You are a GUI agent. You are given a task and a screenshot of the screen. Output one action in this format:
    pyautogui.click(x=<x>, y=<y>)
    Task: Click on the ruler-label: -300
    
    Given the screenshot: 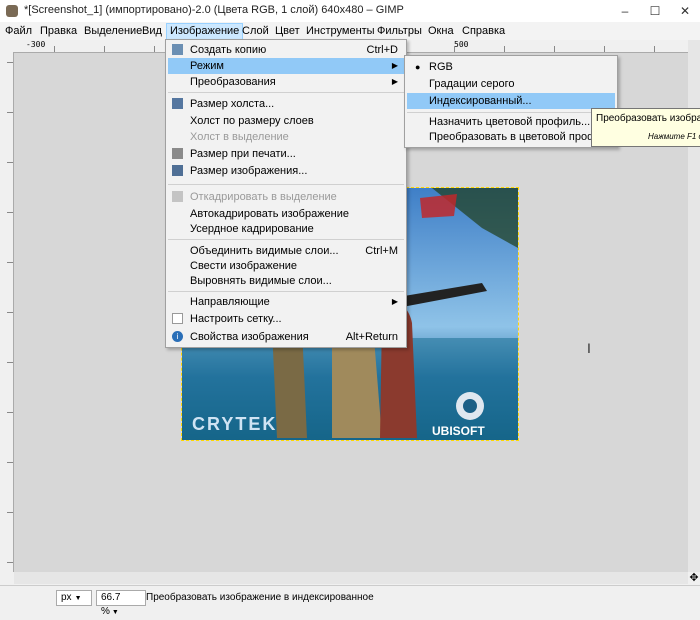 What is the action you would take?
    pyautogui.click(x=36, y=44)
    